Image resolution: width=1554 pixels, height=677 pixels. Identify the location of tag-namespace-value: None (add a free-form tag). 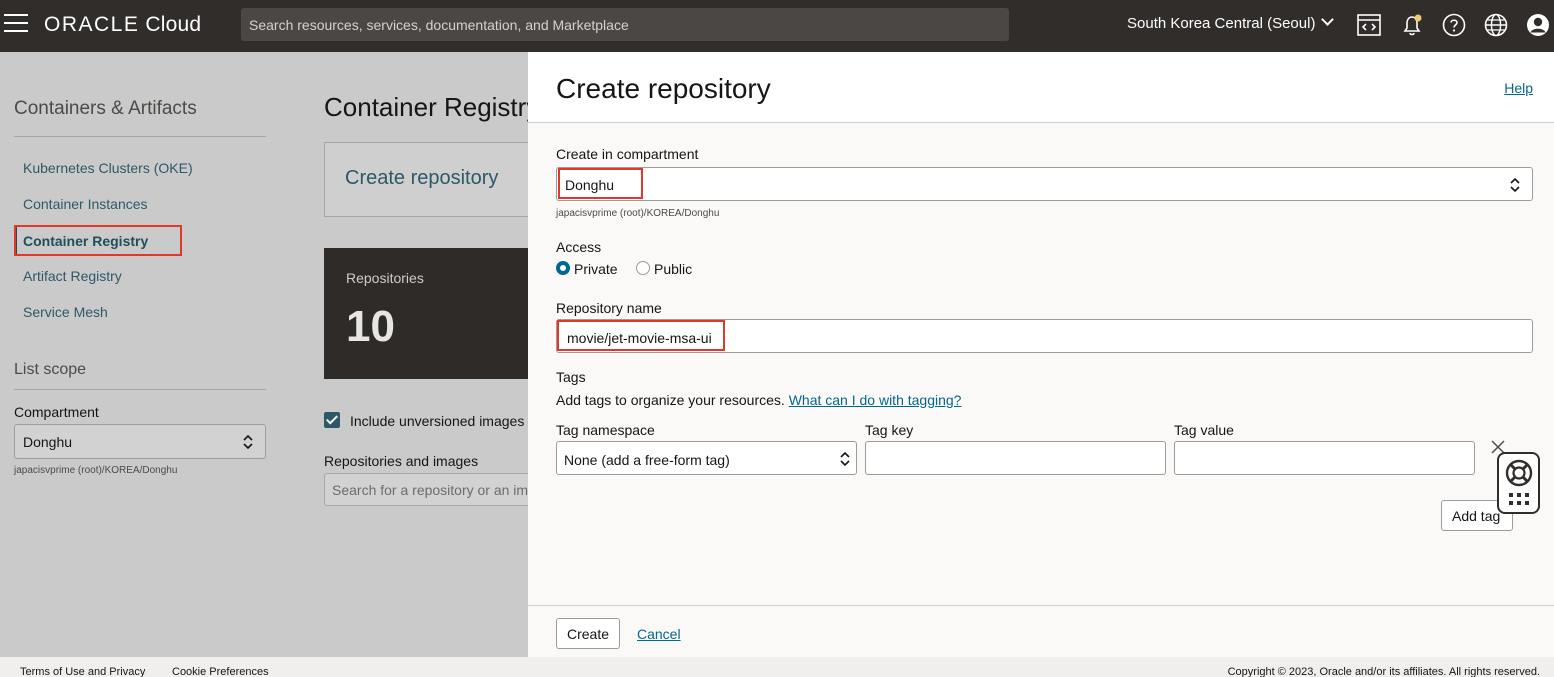
(647, 460).